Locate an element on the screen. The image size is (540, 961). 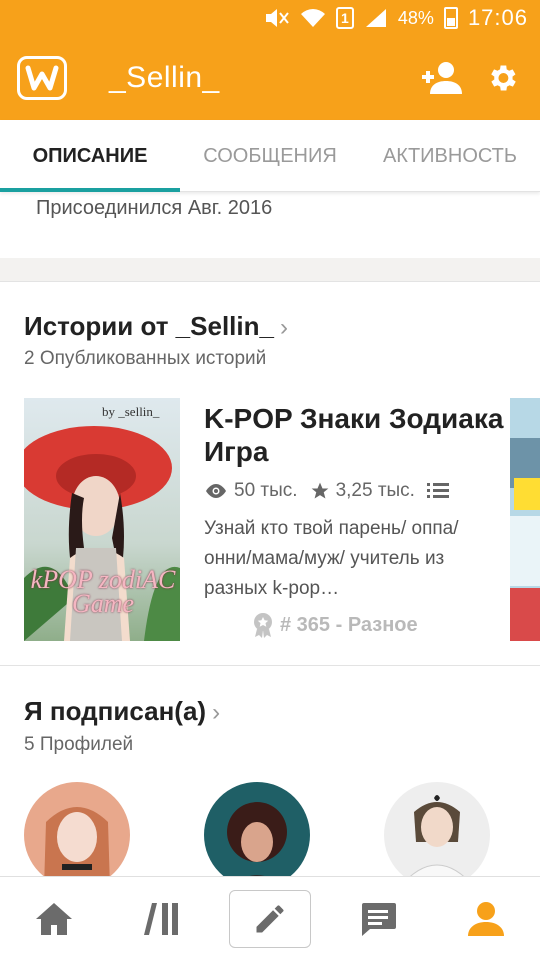
profile-username: _Sellin_ is located at coordinates (164, 77).